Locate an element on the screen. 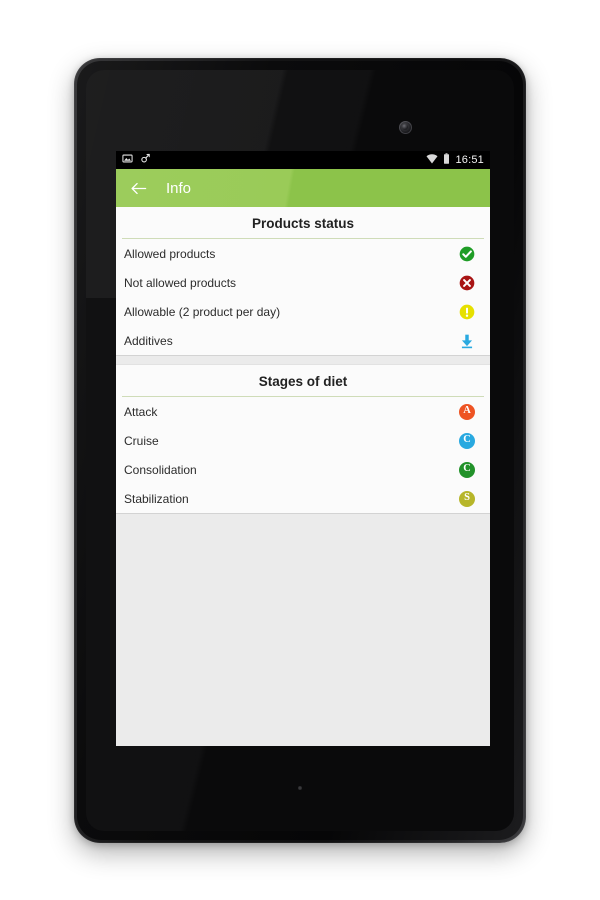 The width and height of the screenshot is (600, 900). list-item: Additives is located at coordinates (303, 340).